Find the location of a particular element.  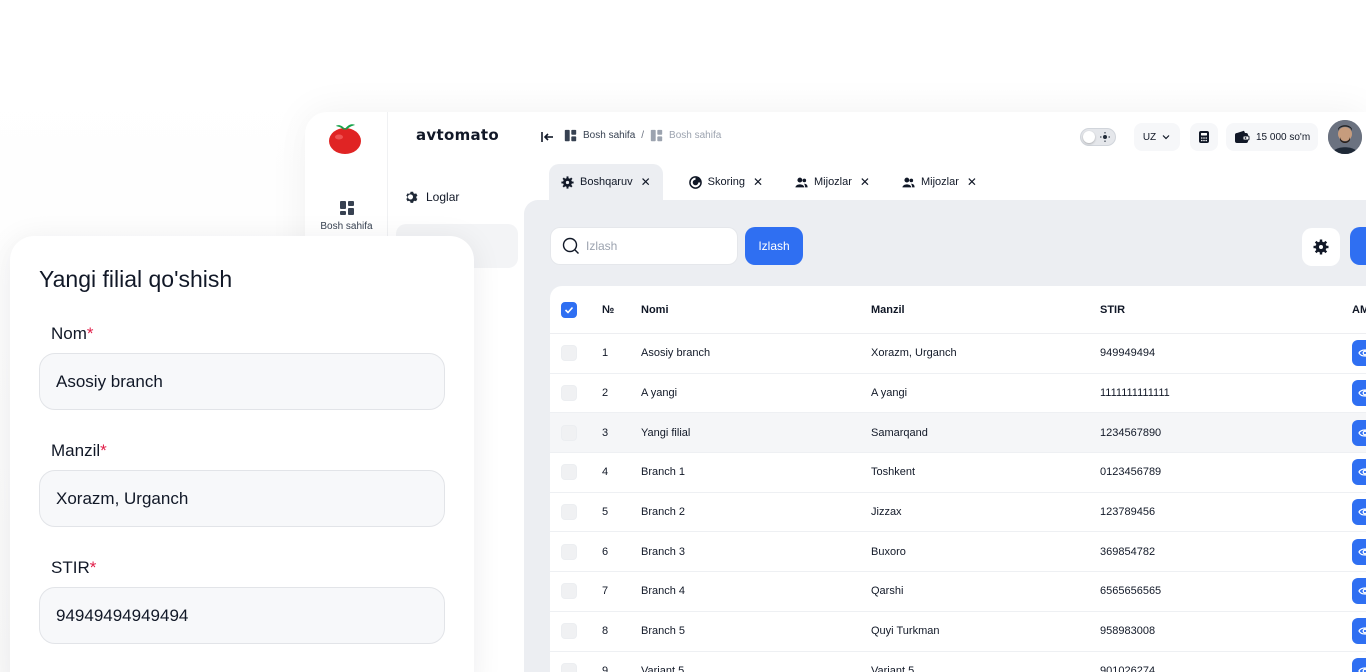

tab-mijozlar-2: Mijozlar ✕ is located at coordinates (939, 182).